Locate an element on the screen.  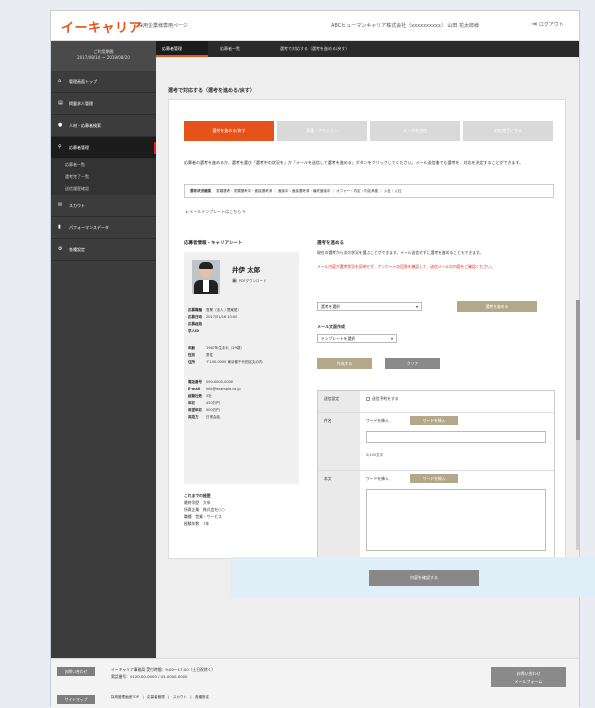
profile-row-key: 応募経路 is located at coordinates (195, 324).